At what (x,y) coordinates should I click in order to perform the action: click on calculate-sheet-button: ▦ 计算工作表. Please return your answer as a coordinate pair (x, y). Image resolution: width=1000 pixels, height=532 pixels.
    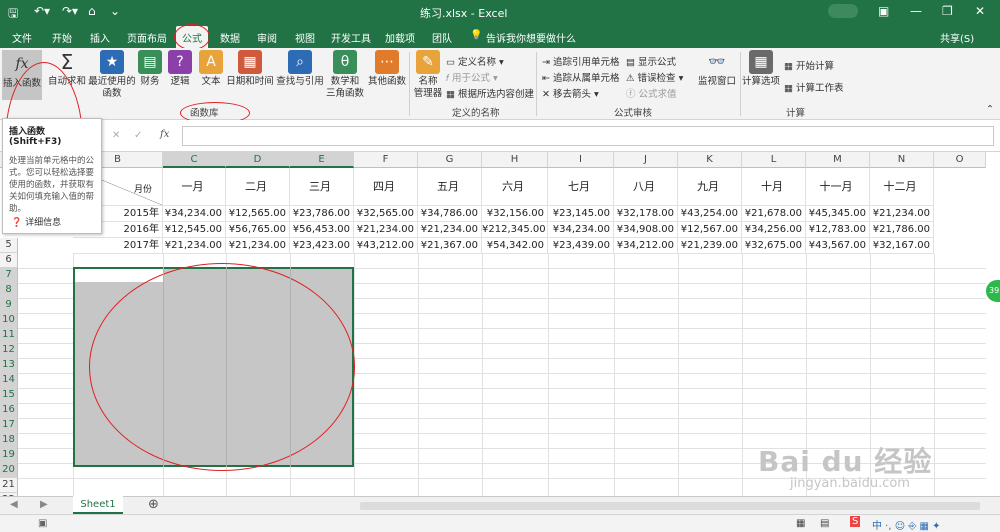
    Looking at the image, I should click on (814, 87).